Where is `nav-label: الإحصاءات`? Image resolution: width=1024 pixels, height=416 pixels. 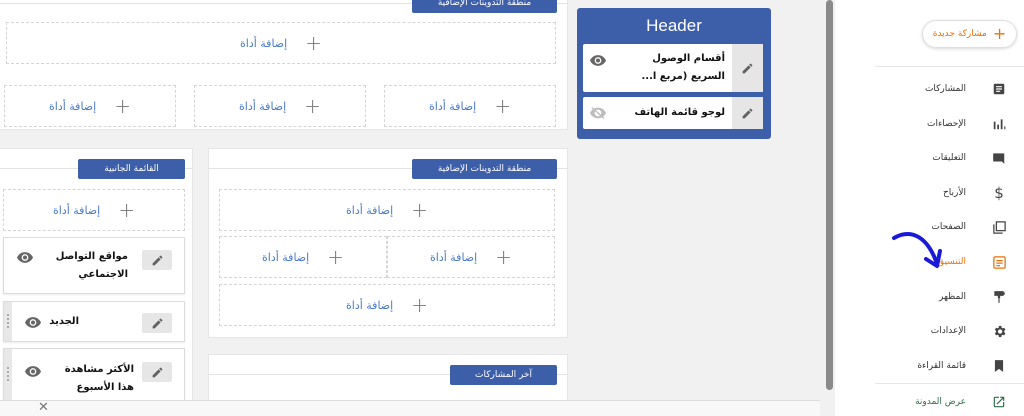
nav-label: الإحصاءات is located at coordinates (946, 124).